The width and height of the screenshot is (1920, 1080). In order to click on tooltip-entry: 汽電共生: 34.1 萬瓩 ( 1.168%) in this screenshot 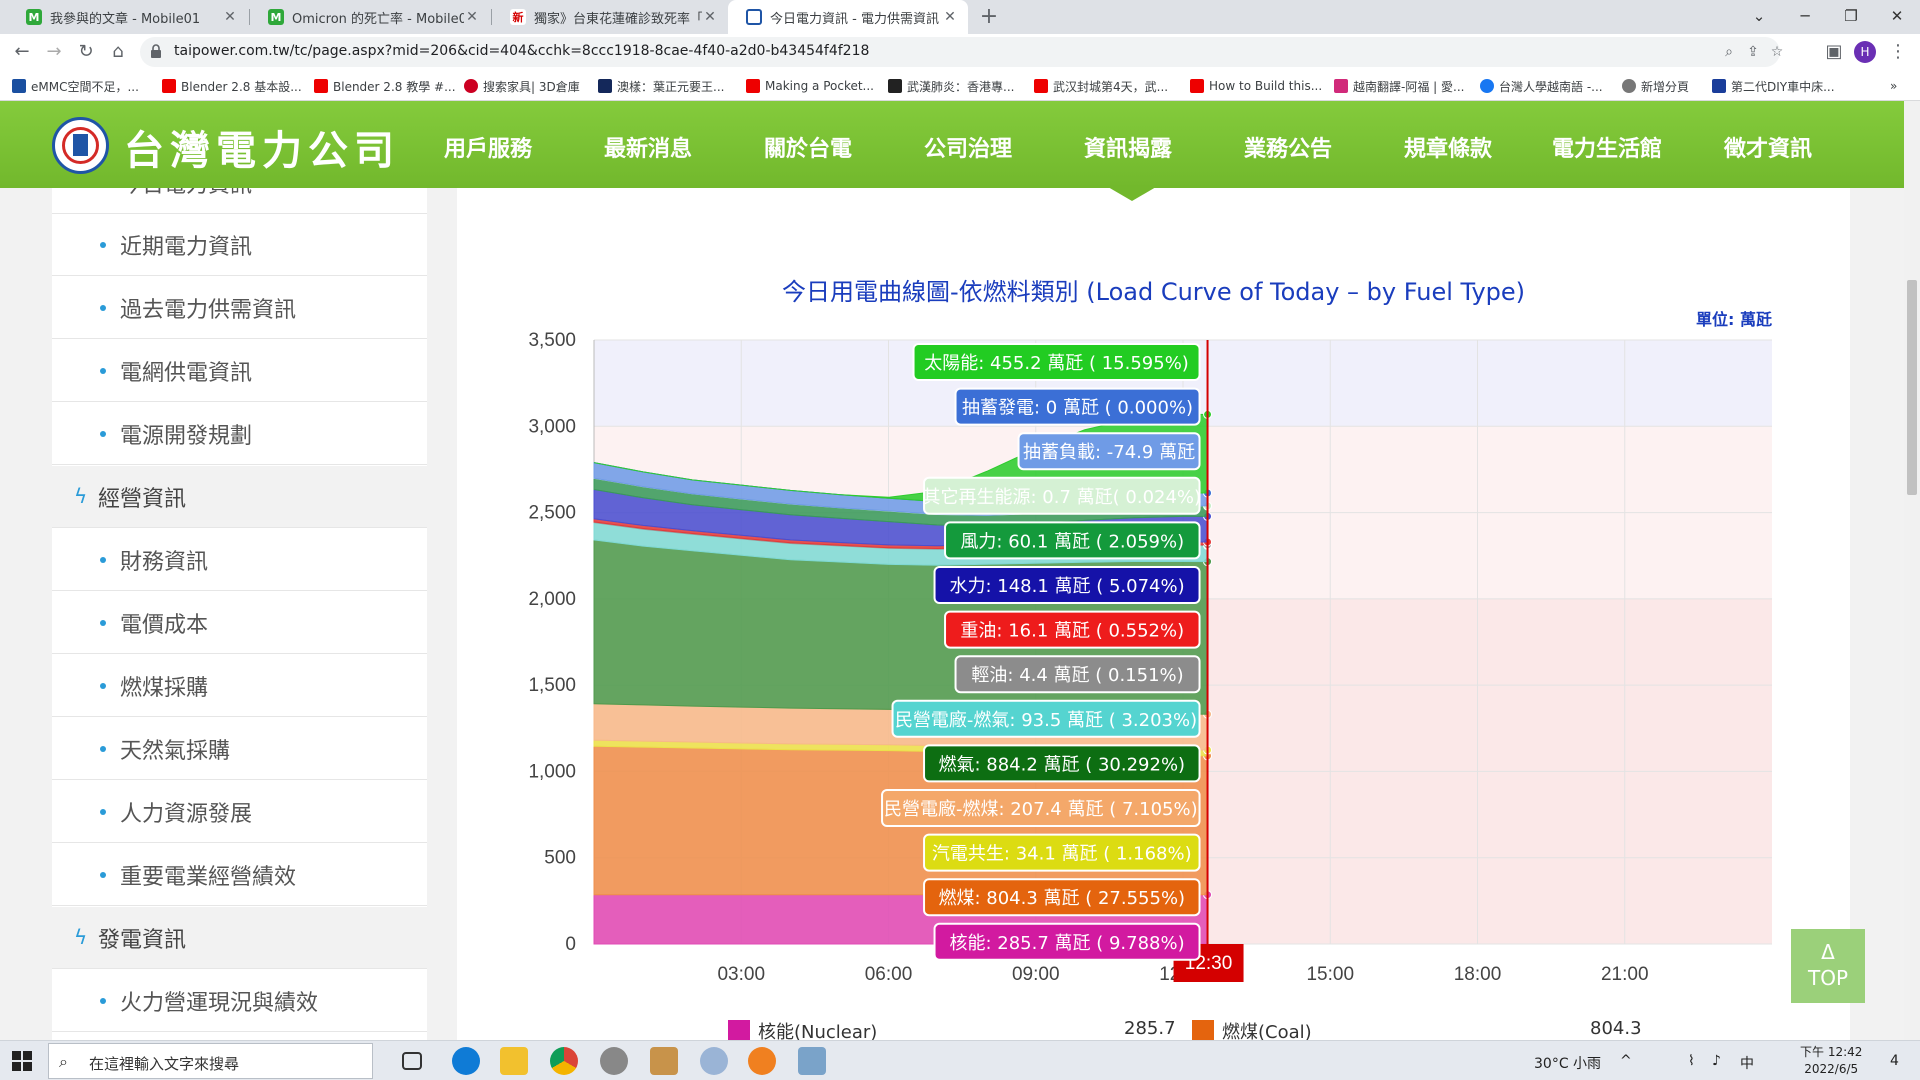, I will do `click(1062, 852)`.